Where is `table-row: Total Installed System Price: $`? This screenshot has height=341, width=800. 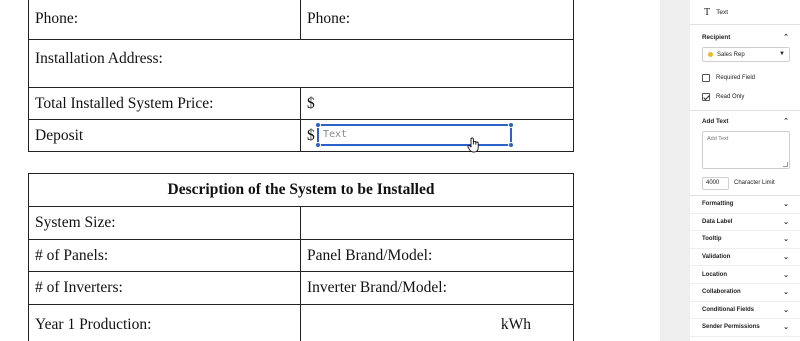
table-row: Total Installed System Price: $ is located at coordinates (301, 103).